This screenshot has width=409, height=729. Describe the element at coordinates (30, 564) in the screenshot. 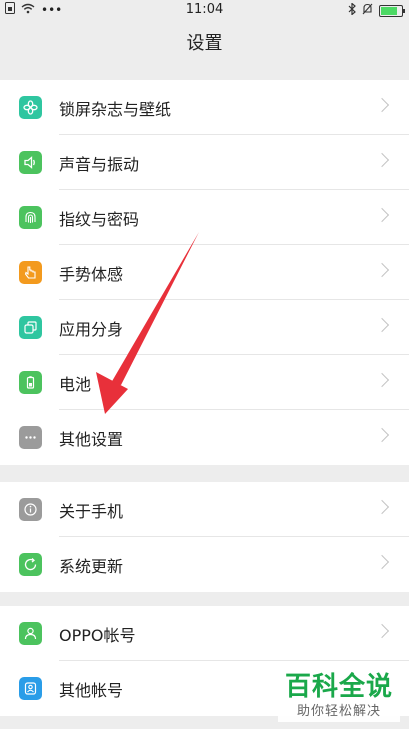

I see `update-icon` at that location.